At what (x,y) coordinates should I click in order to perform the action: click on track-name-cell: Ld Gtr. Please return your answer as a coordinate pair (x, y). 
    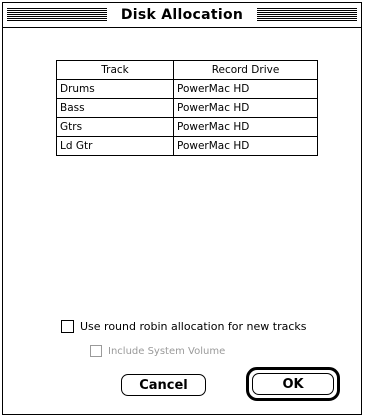
    Looking at the image, I should click on (115, 146).